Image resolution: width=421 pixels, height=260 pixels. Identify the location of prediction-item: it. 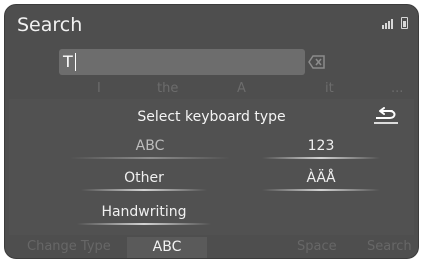
(329, 88).